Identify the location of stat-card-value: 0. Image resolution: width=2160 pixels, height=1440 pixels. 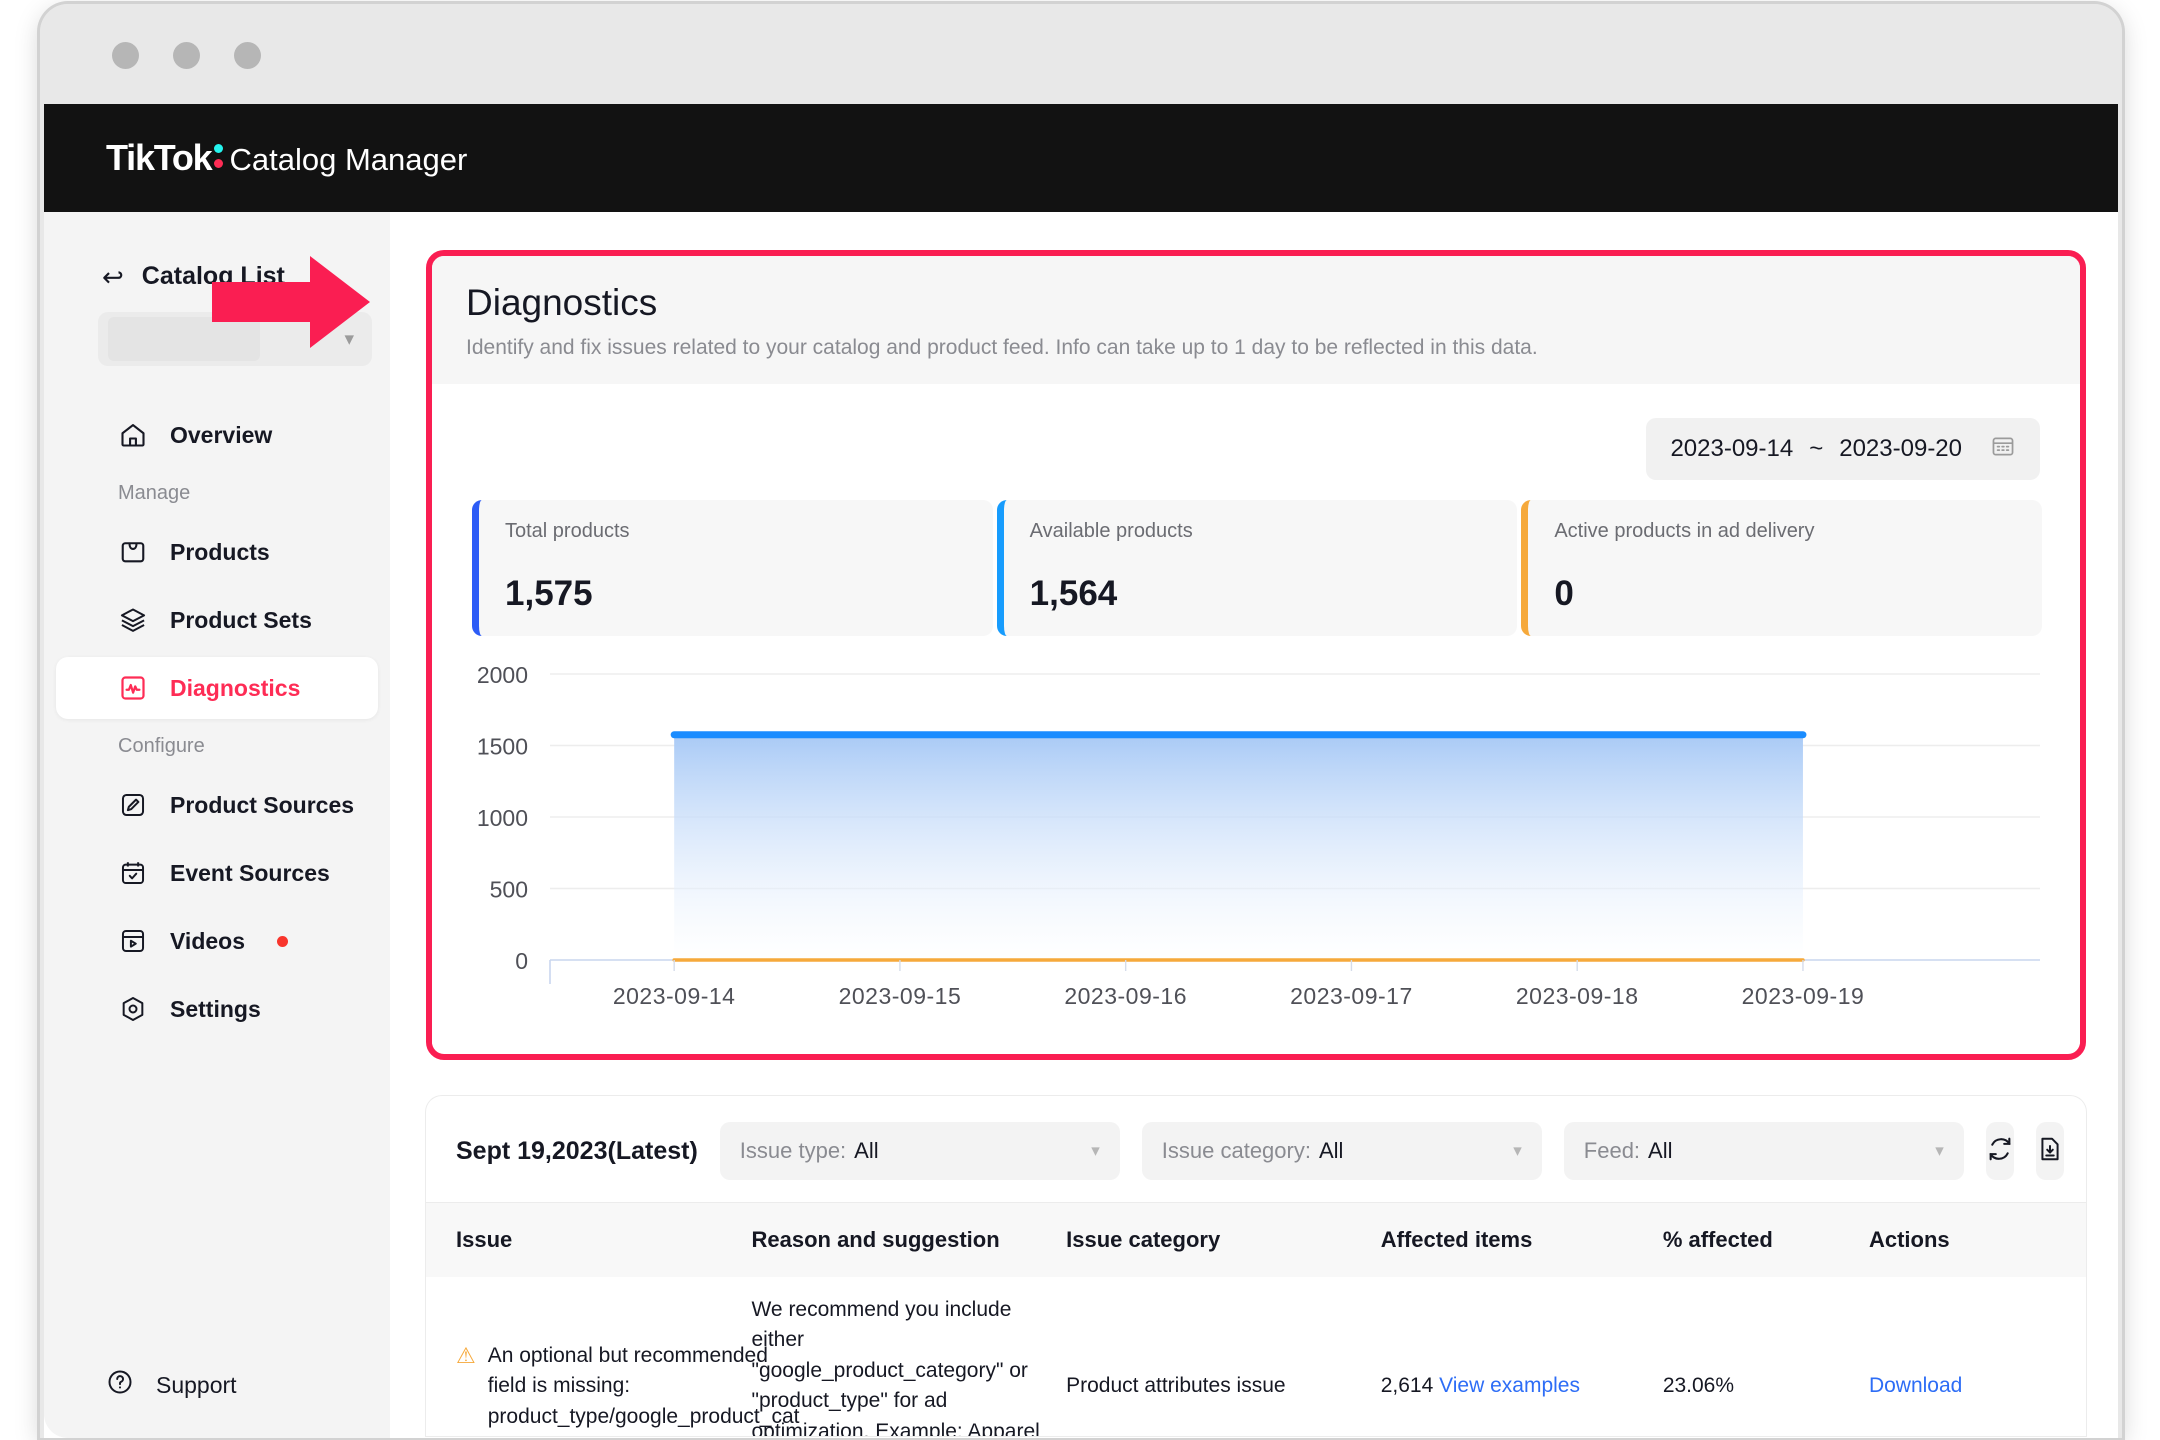
(1564, 593).